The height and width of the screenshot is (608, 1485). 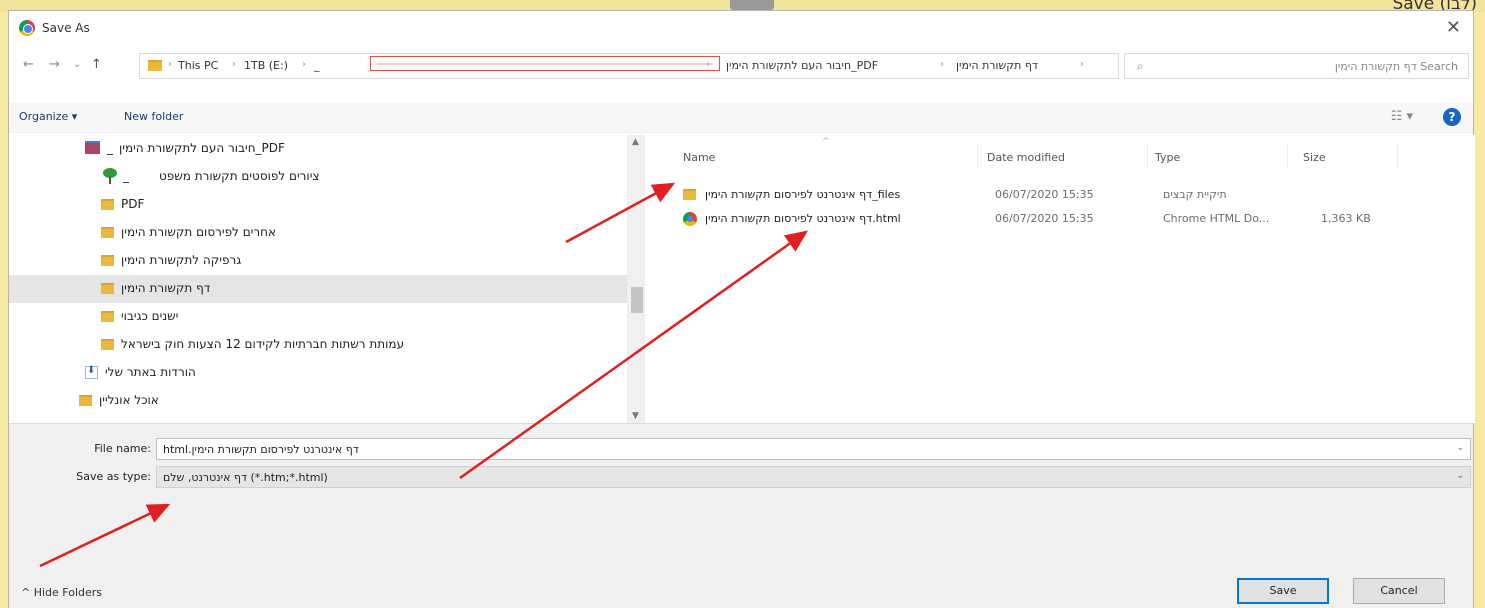 I want to click on tree-item-label: ישנים כגיבוי, so click(x=150, y=316).